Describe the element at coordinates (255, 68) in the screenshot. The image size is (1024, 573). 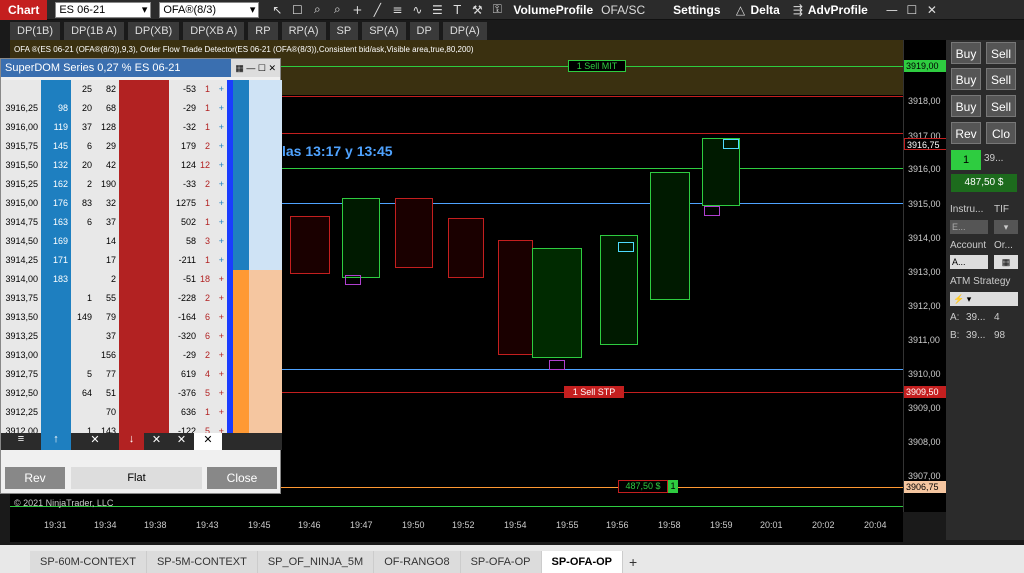
I see `window-controls: ▦ — ☐ ✕` at that location.